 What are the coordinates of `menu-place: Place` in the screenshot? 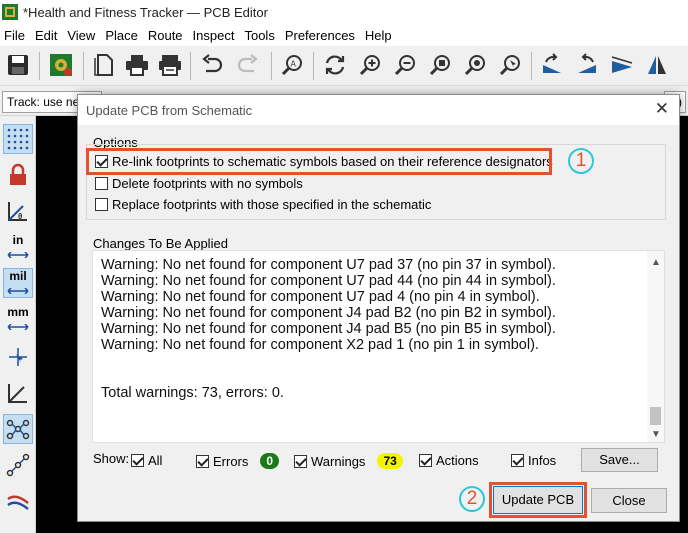 It's located at (121, 35).